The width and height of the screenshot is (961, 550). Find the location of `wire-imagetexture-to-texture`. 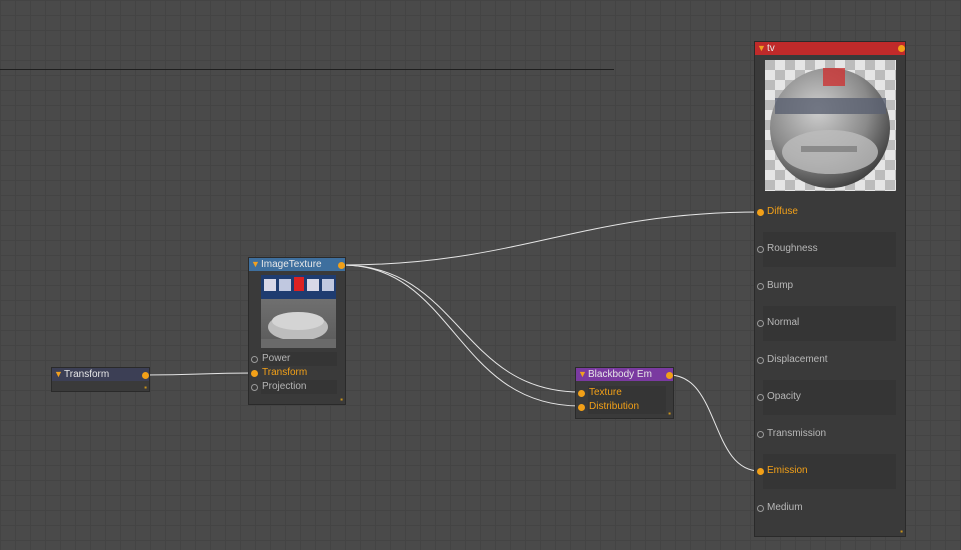

wire-imagetexture-to-texture is located at coordinates (461, 328).